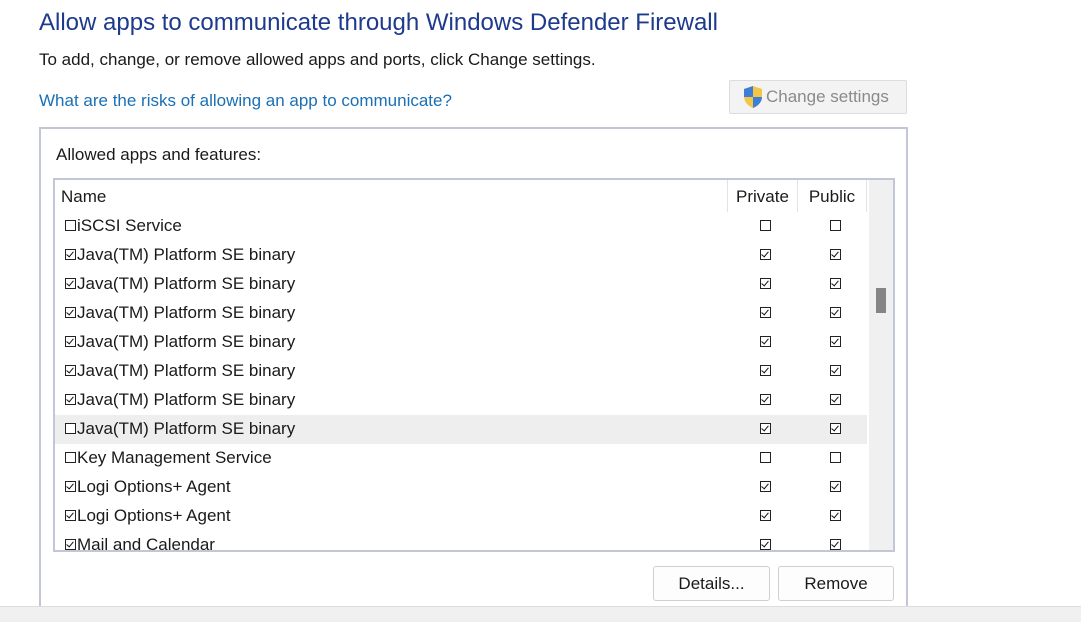 This screenshot has height=622, width=1081. I want to click on vertical-scrollbar, so click(881, 365).